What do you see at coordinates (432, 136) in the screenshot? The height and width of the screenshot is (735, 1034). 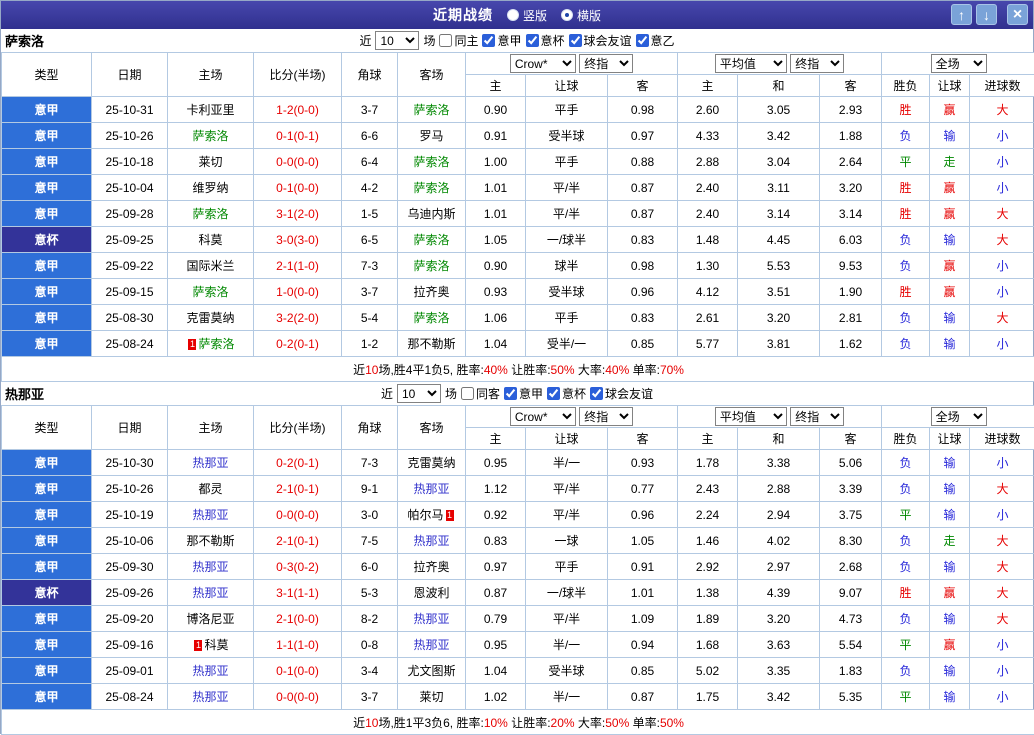 I see `away-team-cell: 罗马` at bounding box center [432, 136].